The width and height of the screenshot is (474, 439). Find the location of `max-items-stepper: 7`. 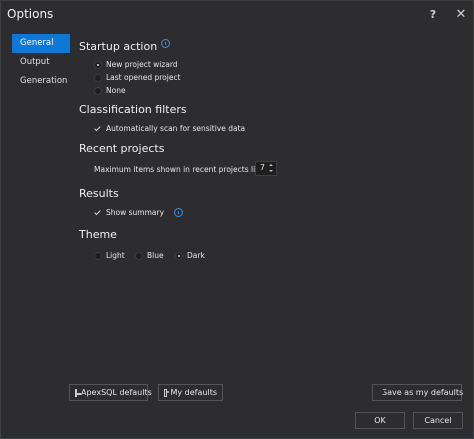

max-items-stepper: 7 is located at coordinates (266, 168).